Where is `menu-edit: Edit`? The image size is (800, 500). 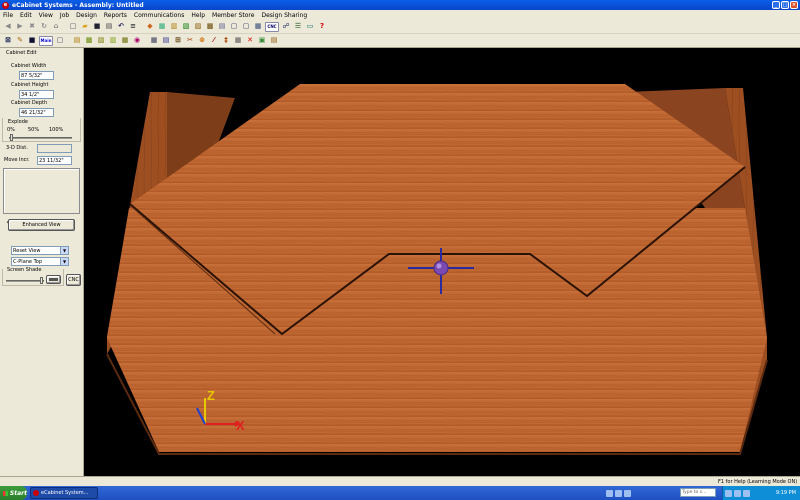 menu-edit: Edit is located at coordinates (26, 15).